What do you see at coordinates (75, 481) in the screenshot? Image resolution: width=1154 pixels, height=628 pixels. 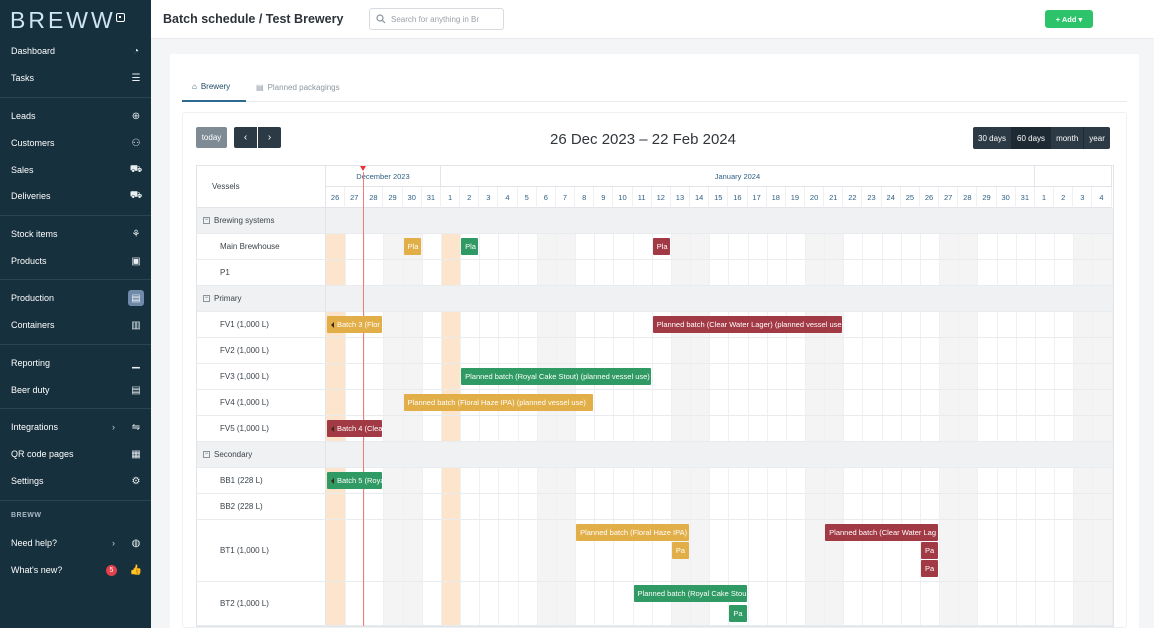 I see `sidebar-item-settings: Settings ⚙` at bounding box center [75, 481].